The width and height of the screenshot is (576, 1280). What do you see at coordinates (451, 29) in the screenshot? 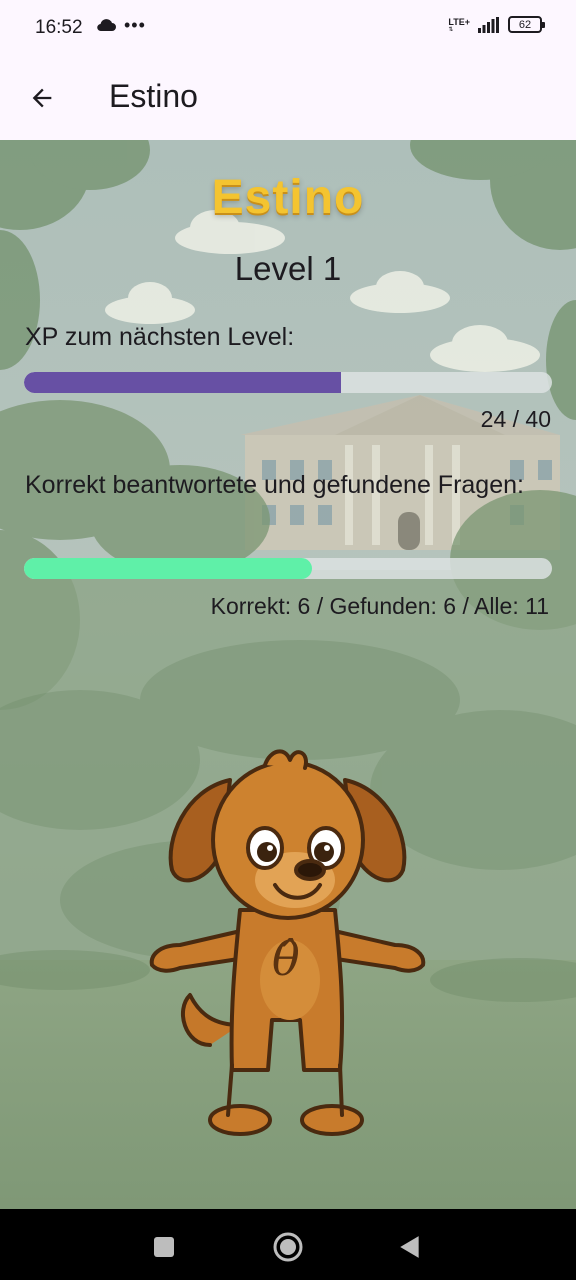
I see `data-arrows-icon: ⇅` at bounding box center [451, 29].